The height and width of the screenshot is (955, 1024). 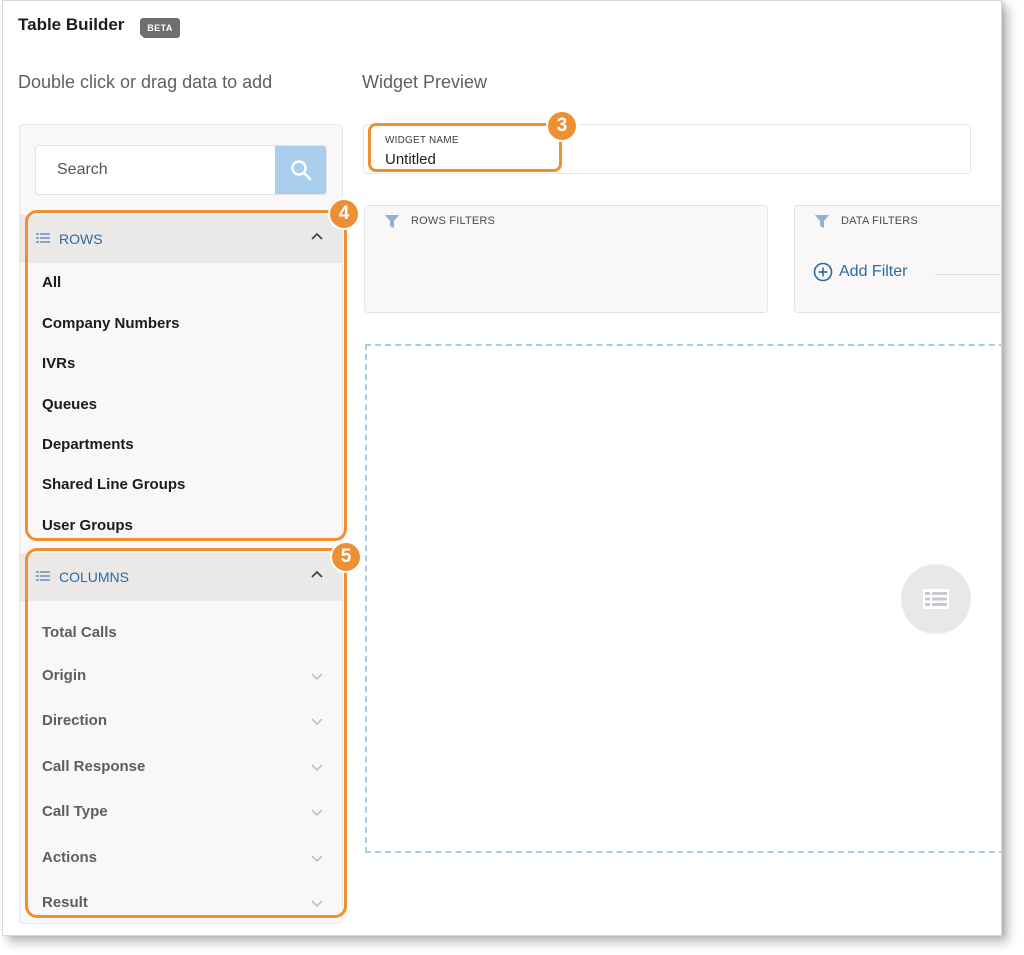 I want to click on search-box, so click(x=181, y=170).